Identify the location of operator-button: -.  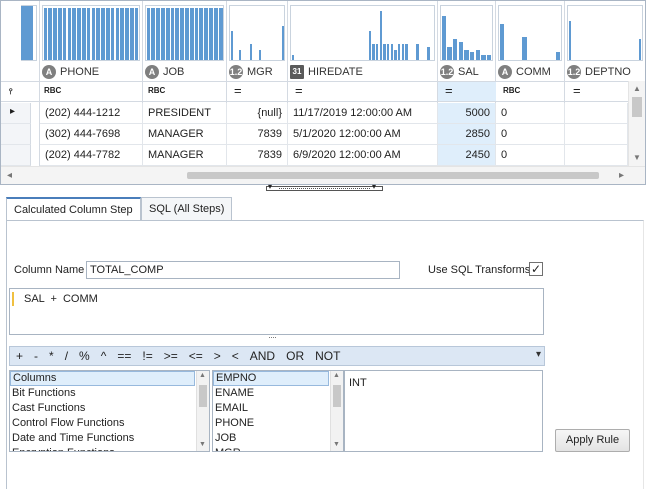
(36, 356).